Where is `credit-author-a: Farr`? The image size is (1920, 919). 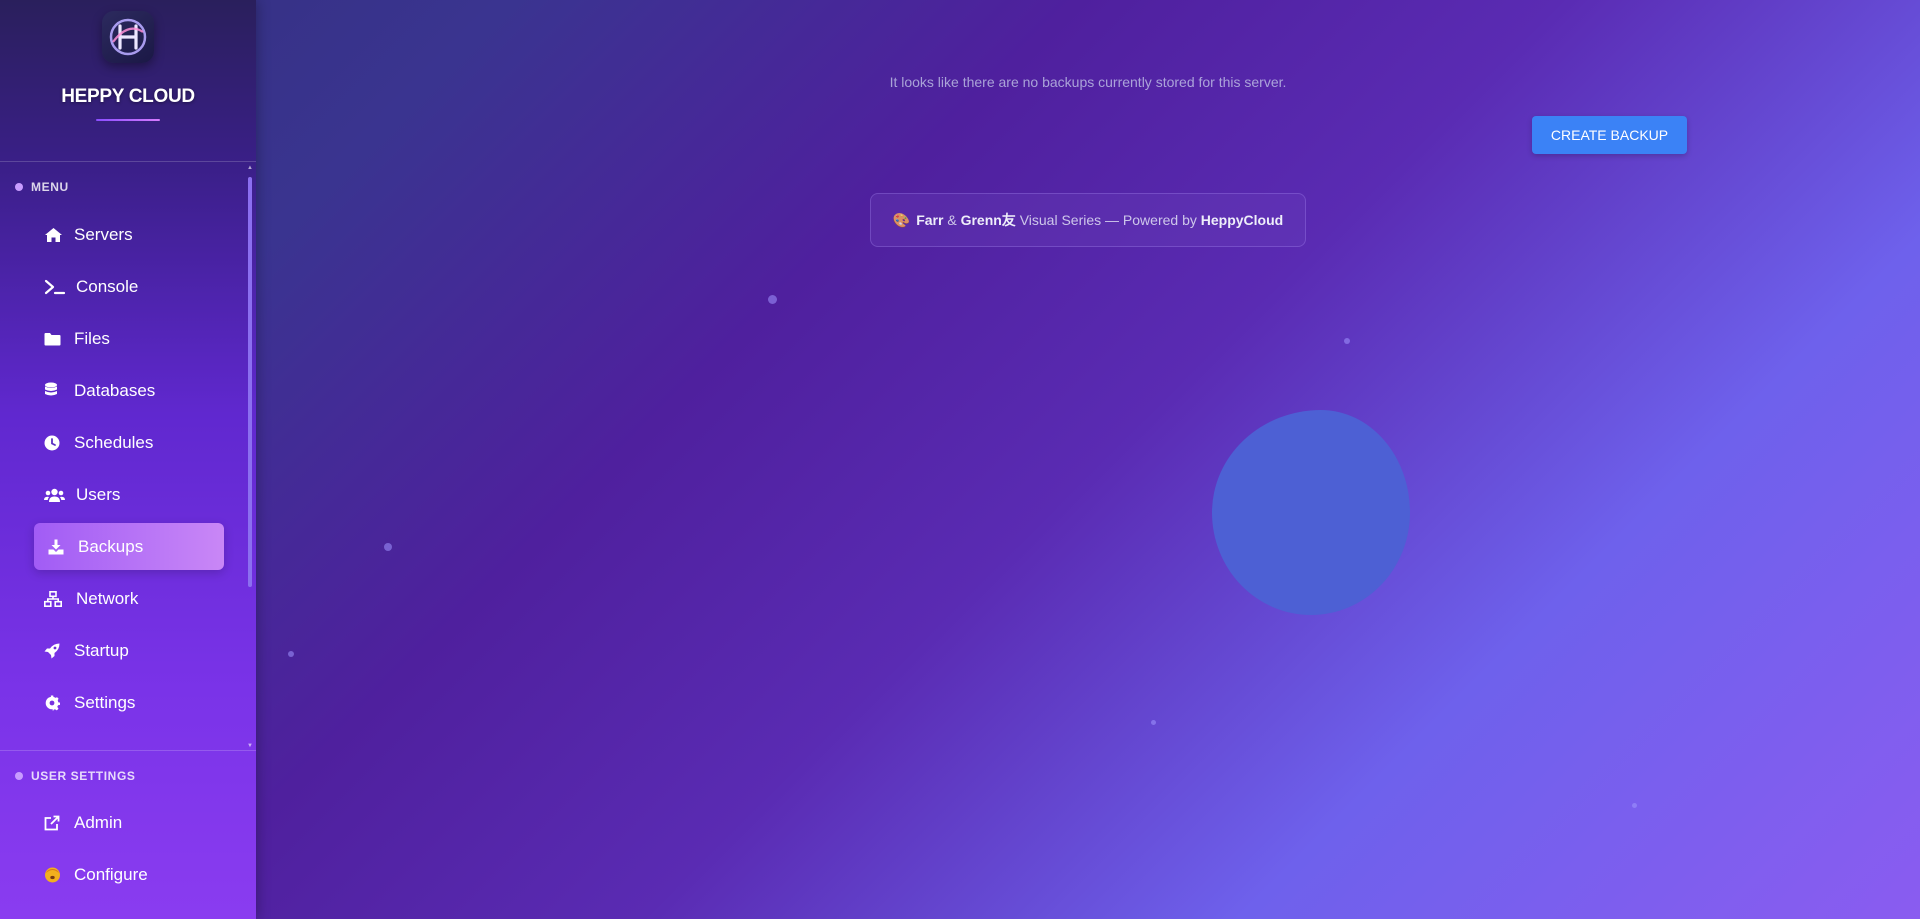 credit-author-a: Farr is located at coordinates (930, 220).